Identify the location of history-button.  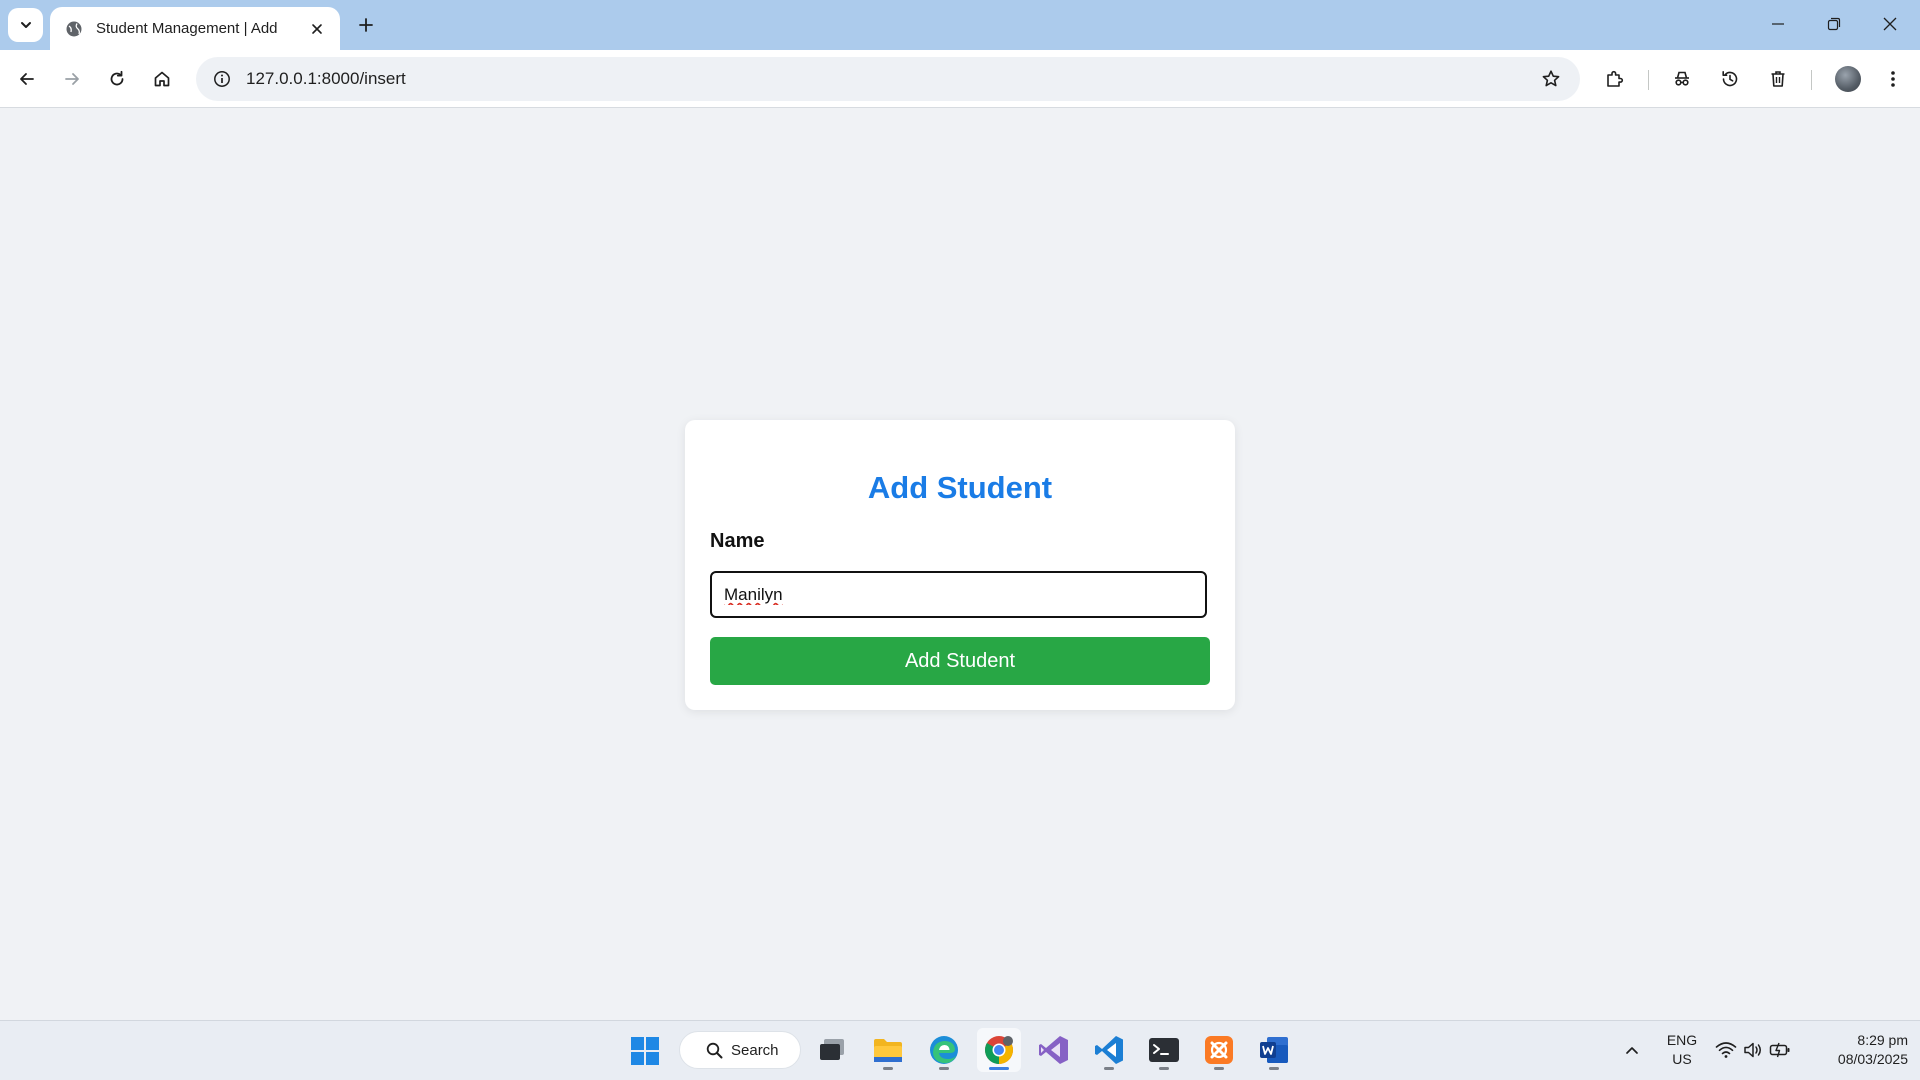
(1730, 79).